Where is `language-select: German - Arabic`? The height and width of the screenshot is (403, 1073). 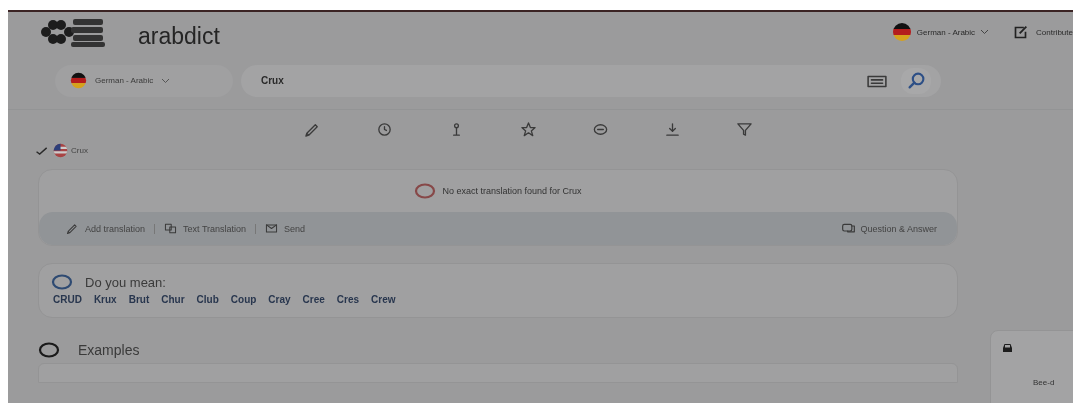
language-select: German - Arabic is located at coordinates (144, 80).